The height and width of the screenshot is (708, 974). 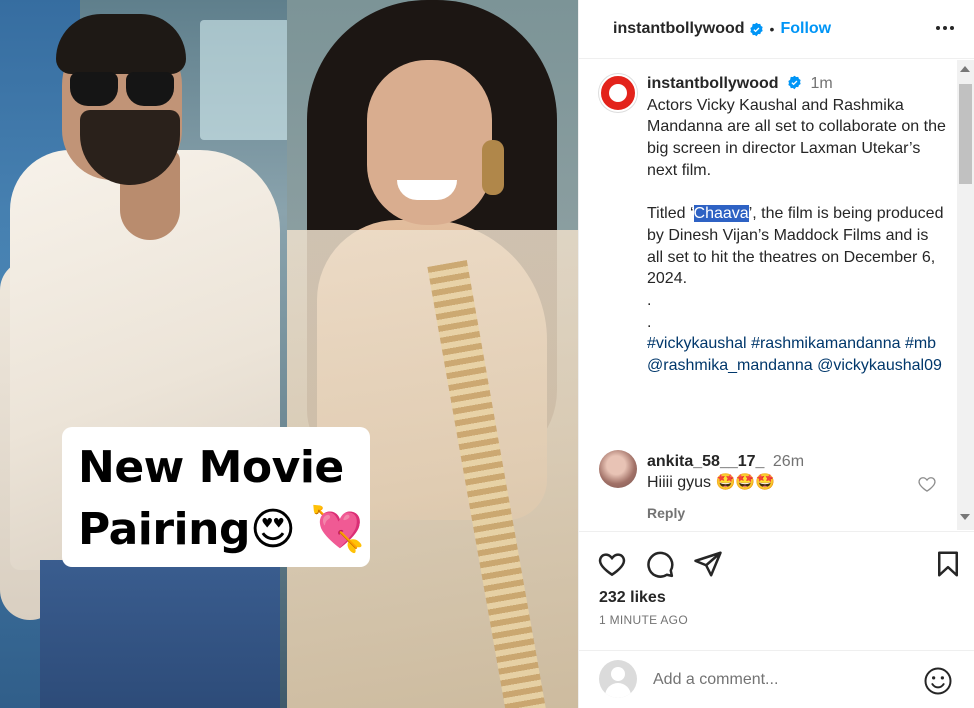 What do you see at coordinates (660, 564) in the screenshot?
I see `comment-bubble-icon` at bounding box center [660, 564].